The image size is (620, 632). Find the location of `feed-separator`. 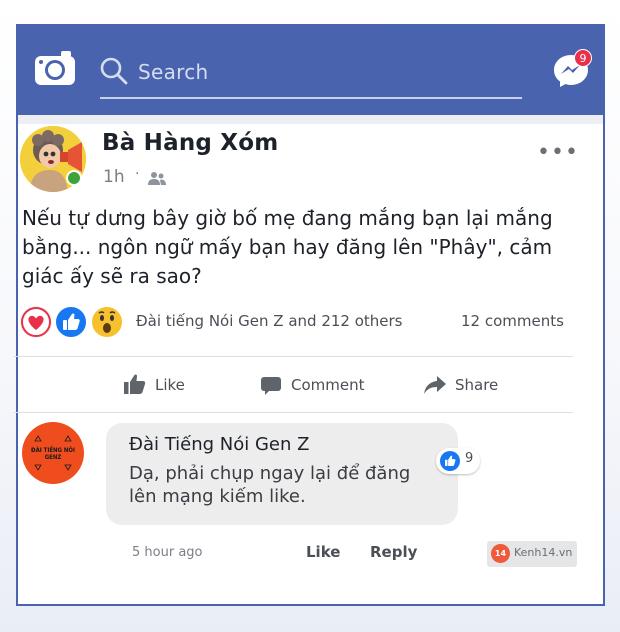

feed-separator is located at coordinates (310, 119).